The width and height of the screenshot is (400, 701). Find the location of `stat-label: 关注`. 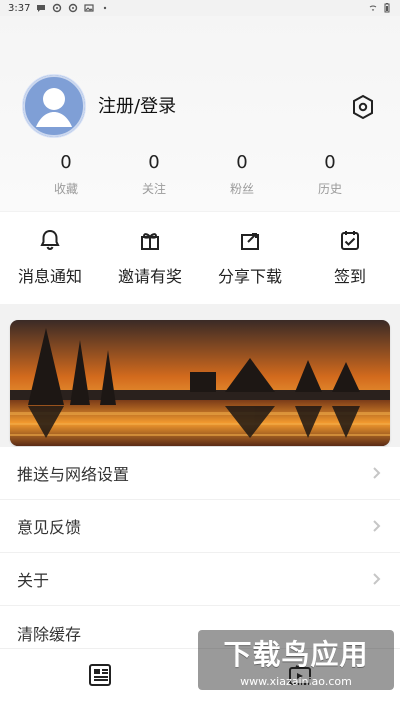

stat-label: 关注 is located at coordinates (153, 189).